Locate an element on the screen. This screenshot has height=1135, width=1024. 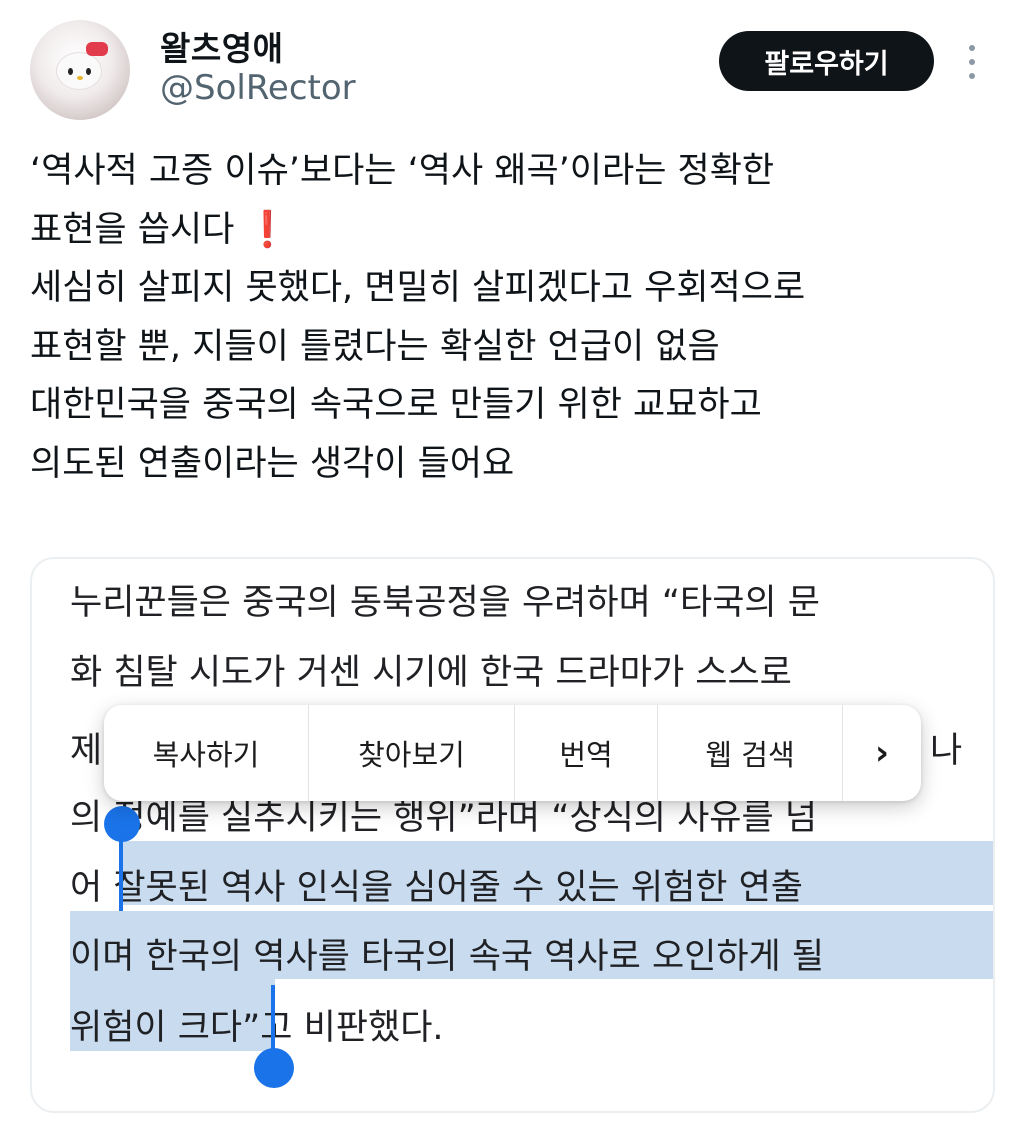
tweet-line: 의도된 연출이라는 생각이 들어요 is located at coordinates (272, 463).